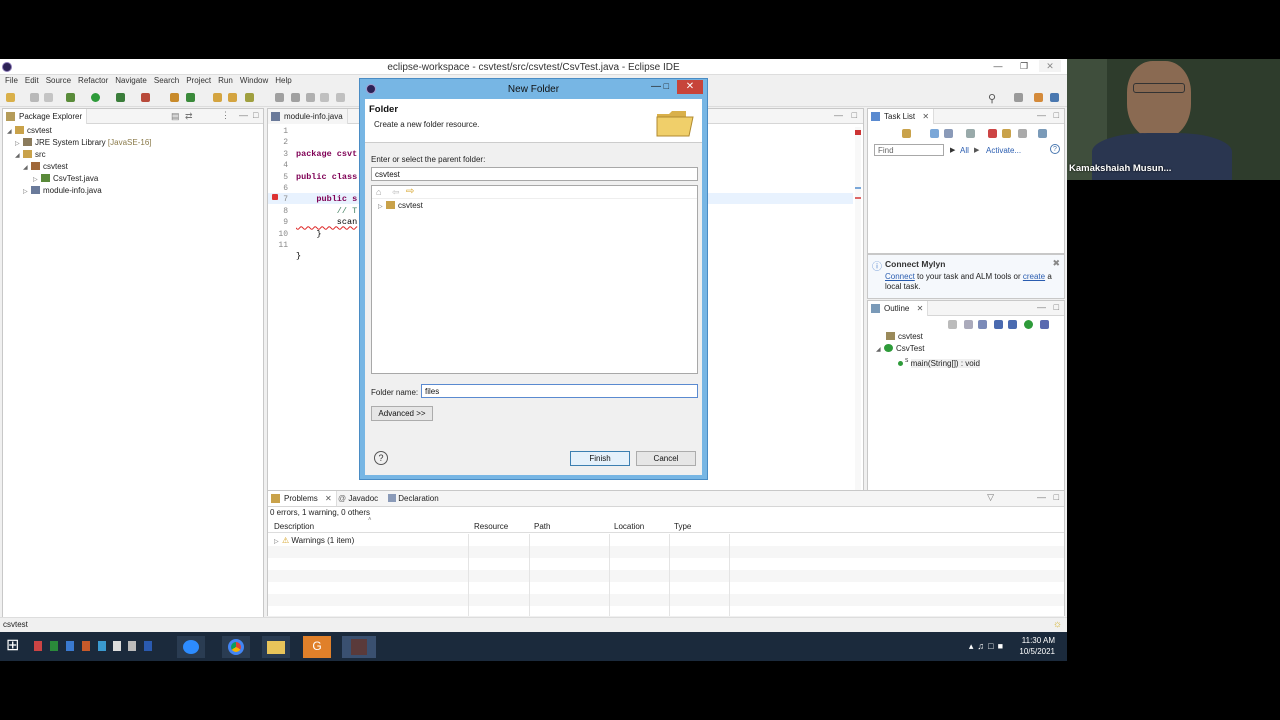 The image size is (1280, 720). I want to click on maximize-button: ❐, so click(1024, 66).